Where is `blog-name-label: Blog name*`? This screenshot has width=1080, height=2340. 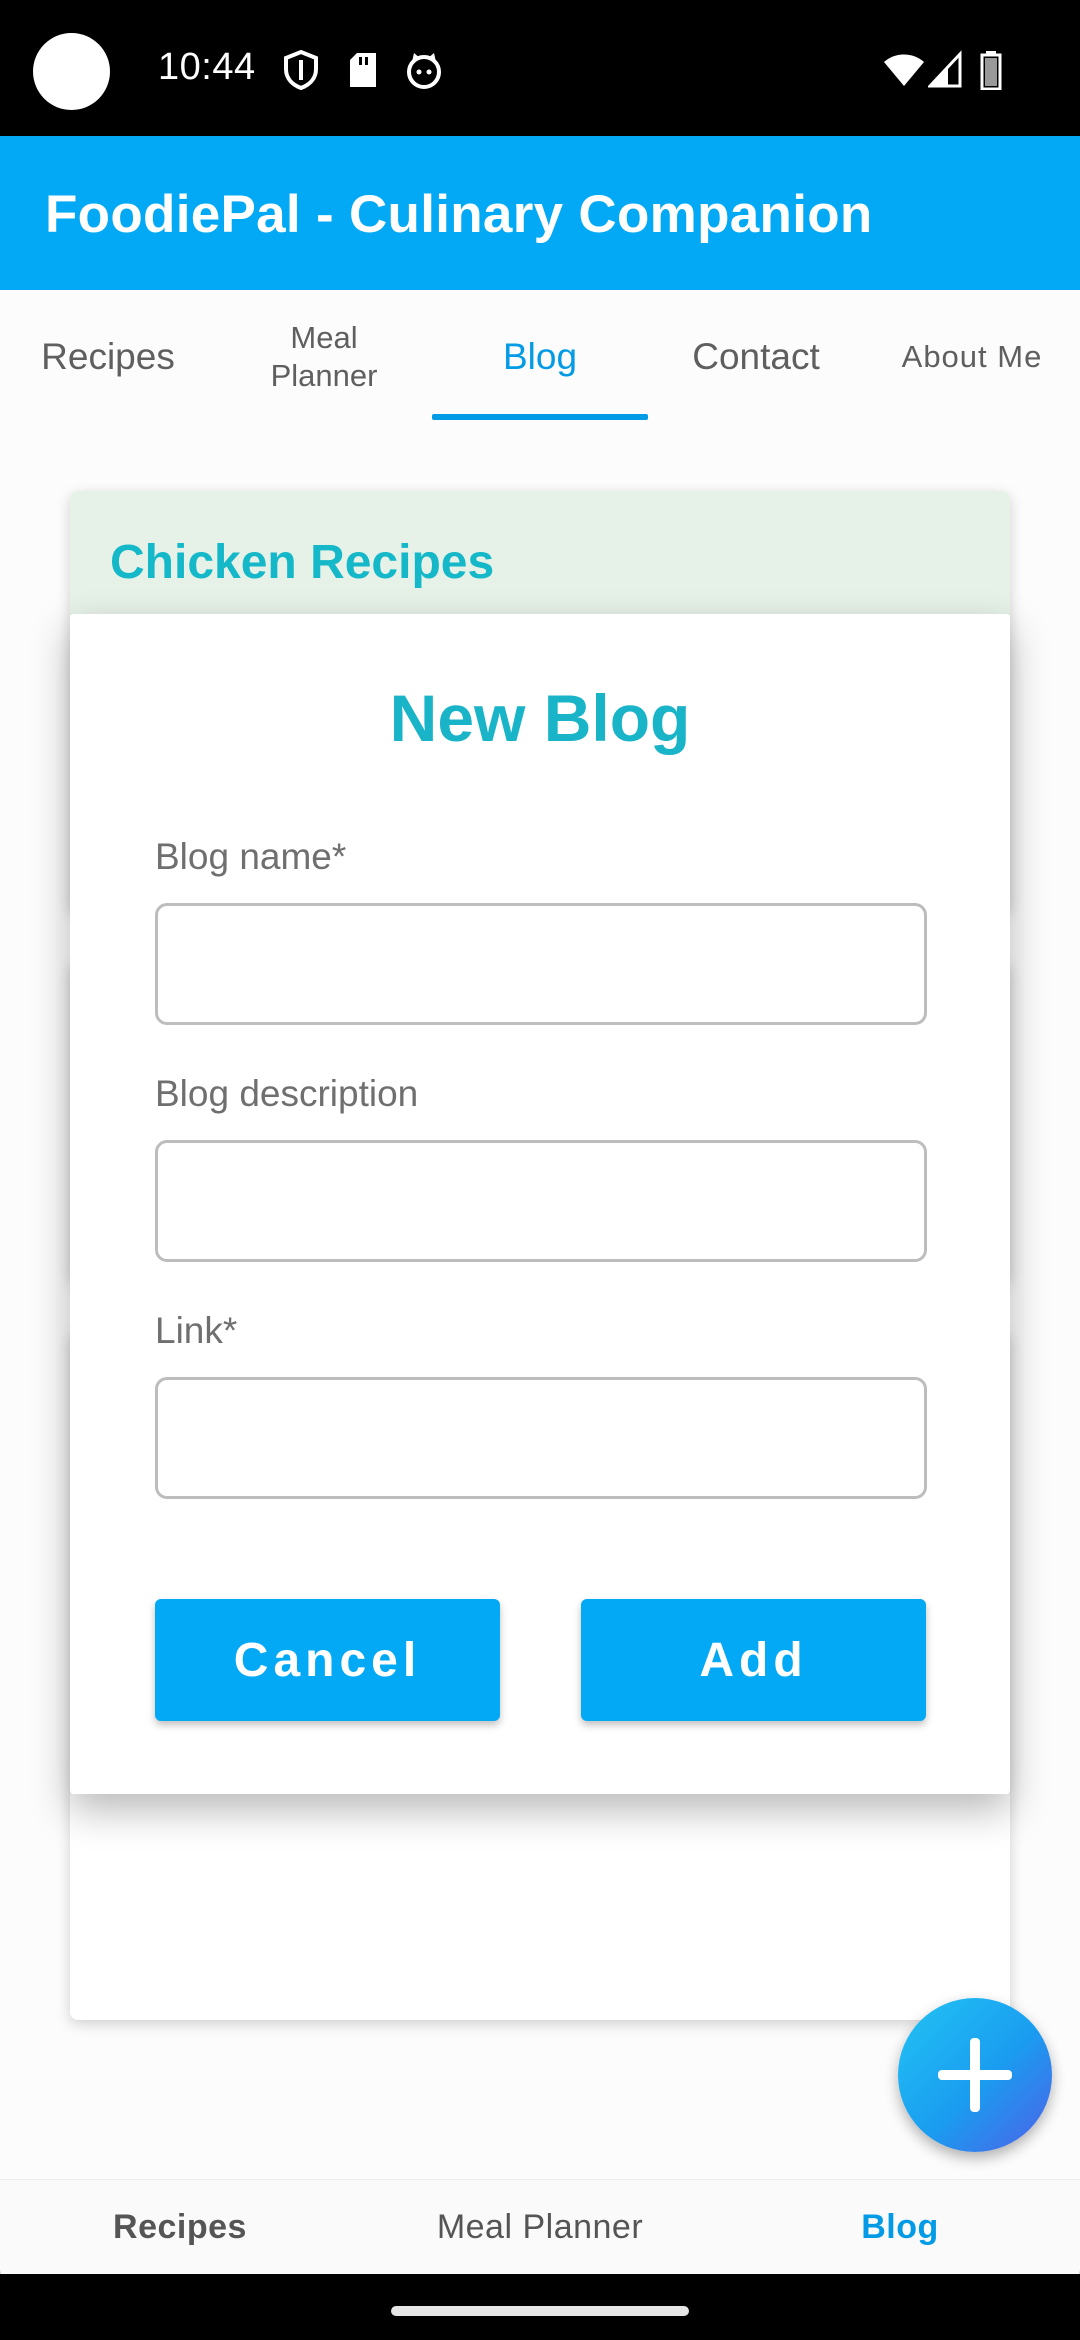 blog-name-label: Blog name* is located at coordinates (251, 856).